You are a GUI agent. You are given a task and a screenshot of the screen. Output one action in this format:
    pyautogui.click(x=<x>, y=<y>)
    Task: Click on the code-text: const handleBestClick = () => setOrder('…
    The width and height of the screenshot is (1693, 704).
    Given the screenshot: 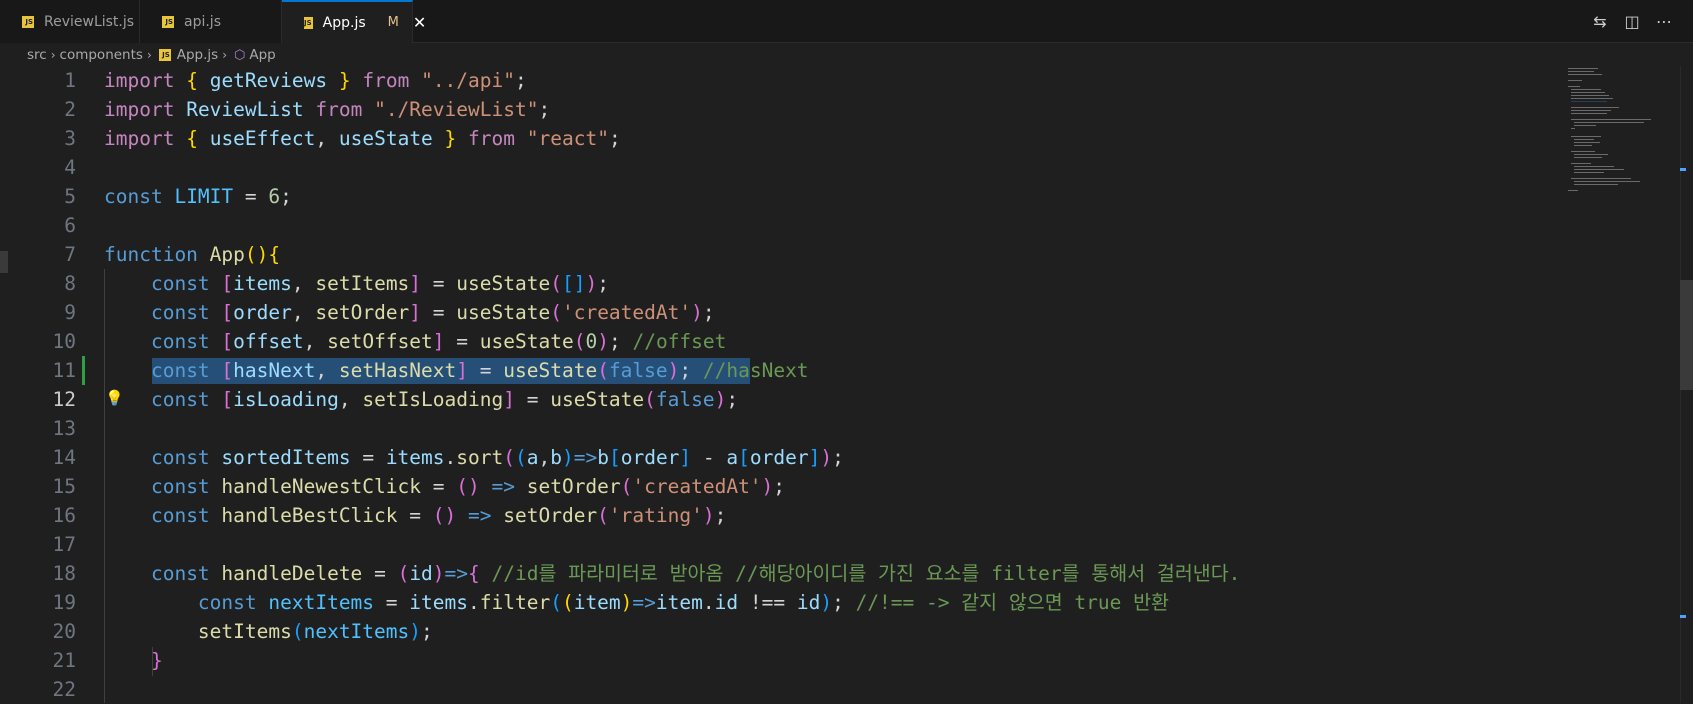 What is the action you would take?
    pyautogui.click(x=438, y=515)
    